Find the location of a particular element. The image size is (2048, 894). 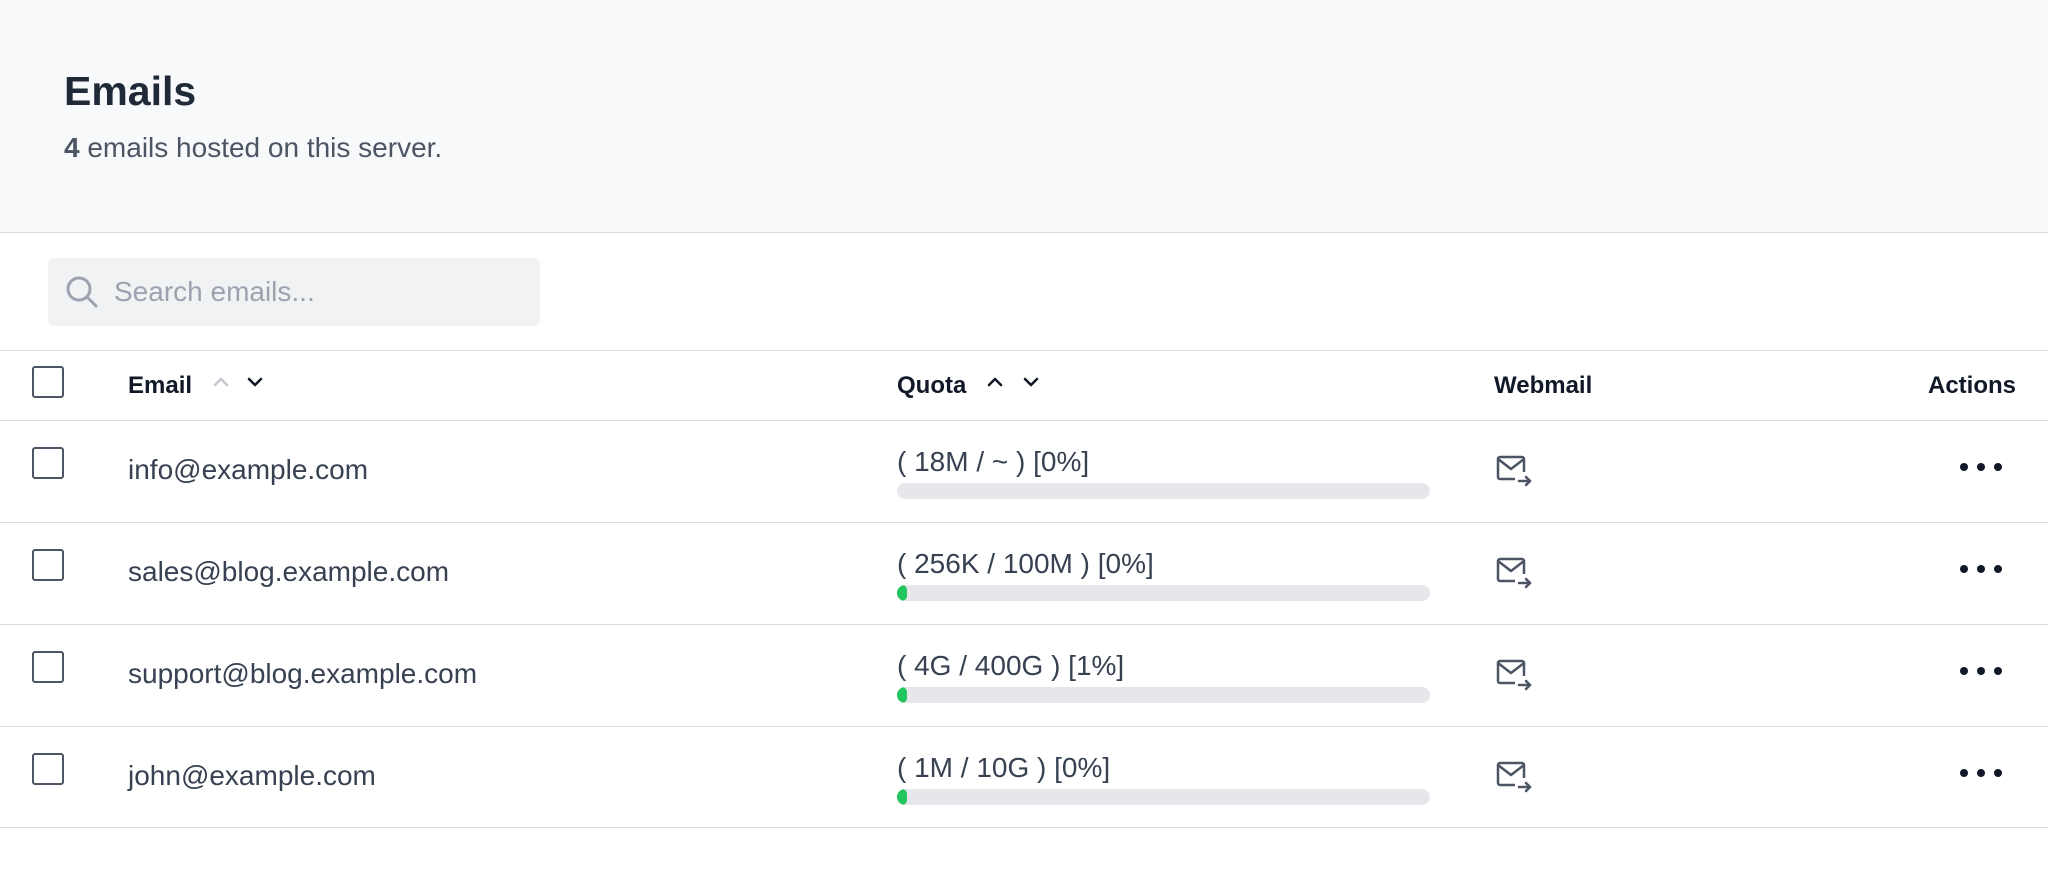

email-address: sales@blog.example.com is located at coordinates (288, 572).